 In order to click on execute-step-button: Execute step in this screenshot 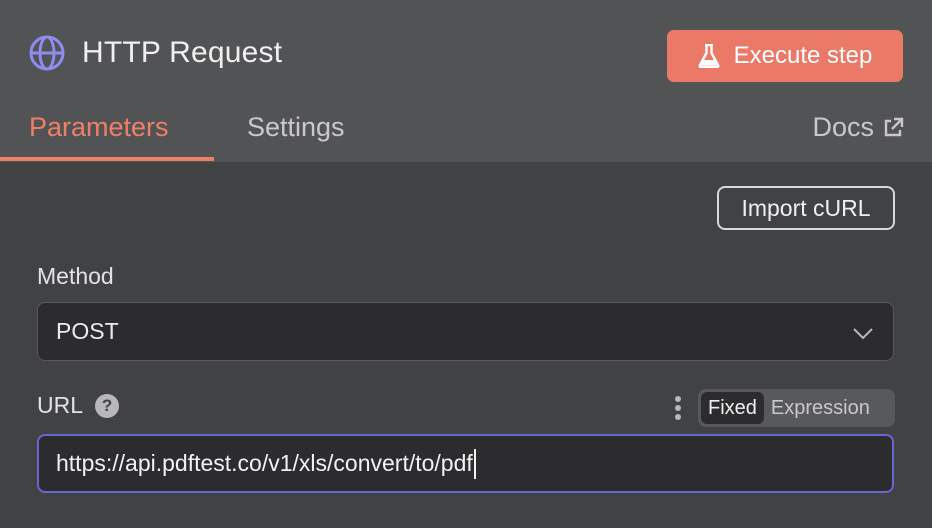, I will do `click(785, 56)`.